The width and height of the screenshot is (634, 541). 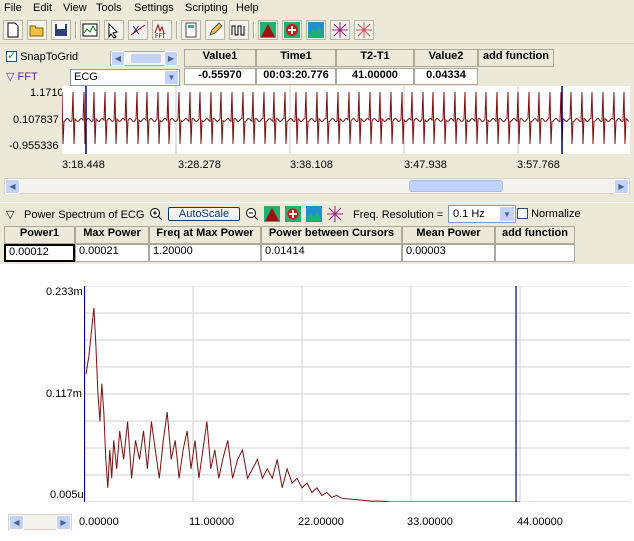 I want to click on header-time1: Time1, so click(x=296, y=58).